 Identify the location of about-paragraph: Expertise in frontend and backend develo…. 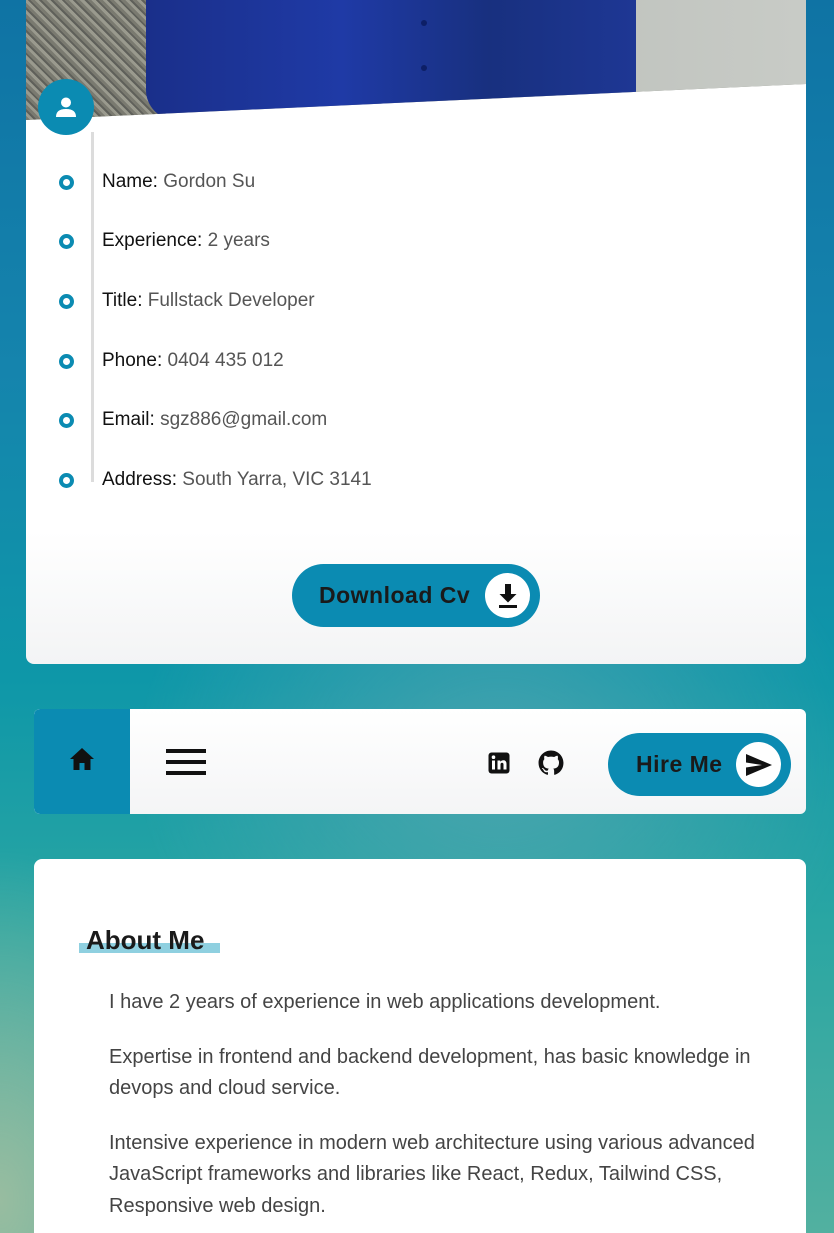
(430, 1072).